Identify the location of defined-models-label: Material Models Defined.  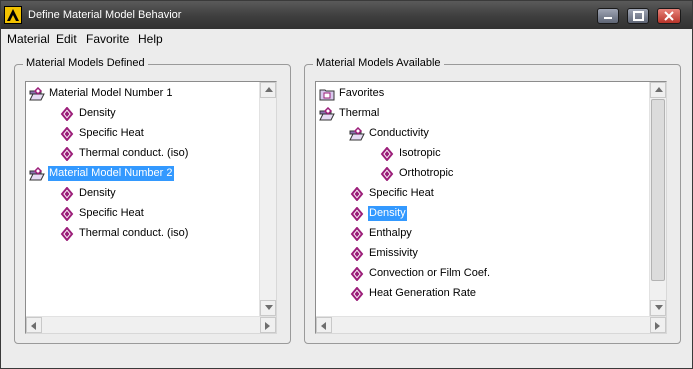
(85, 63).